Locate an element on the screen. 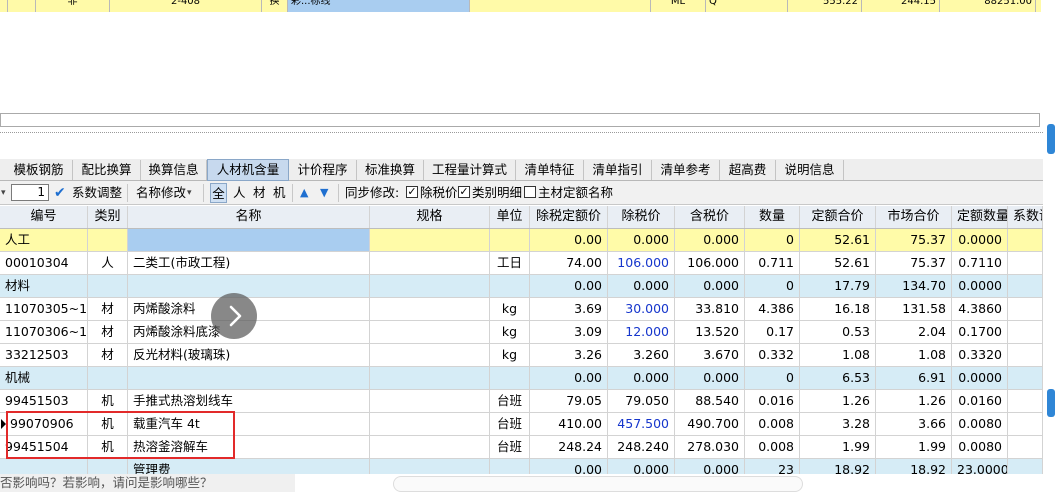 This screenshot has height=492, width=1061. table-cell-market-total: 1.08 is located at coordinates (914, 355).